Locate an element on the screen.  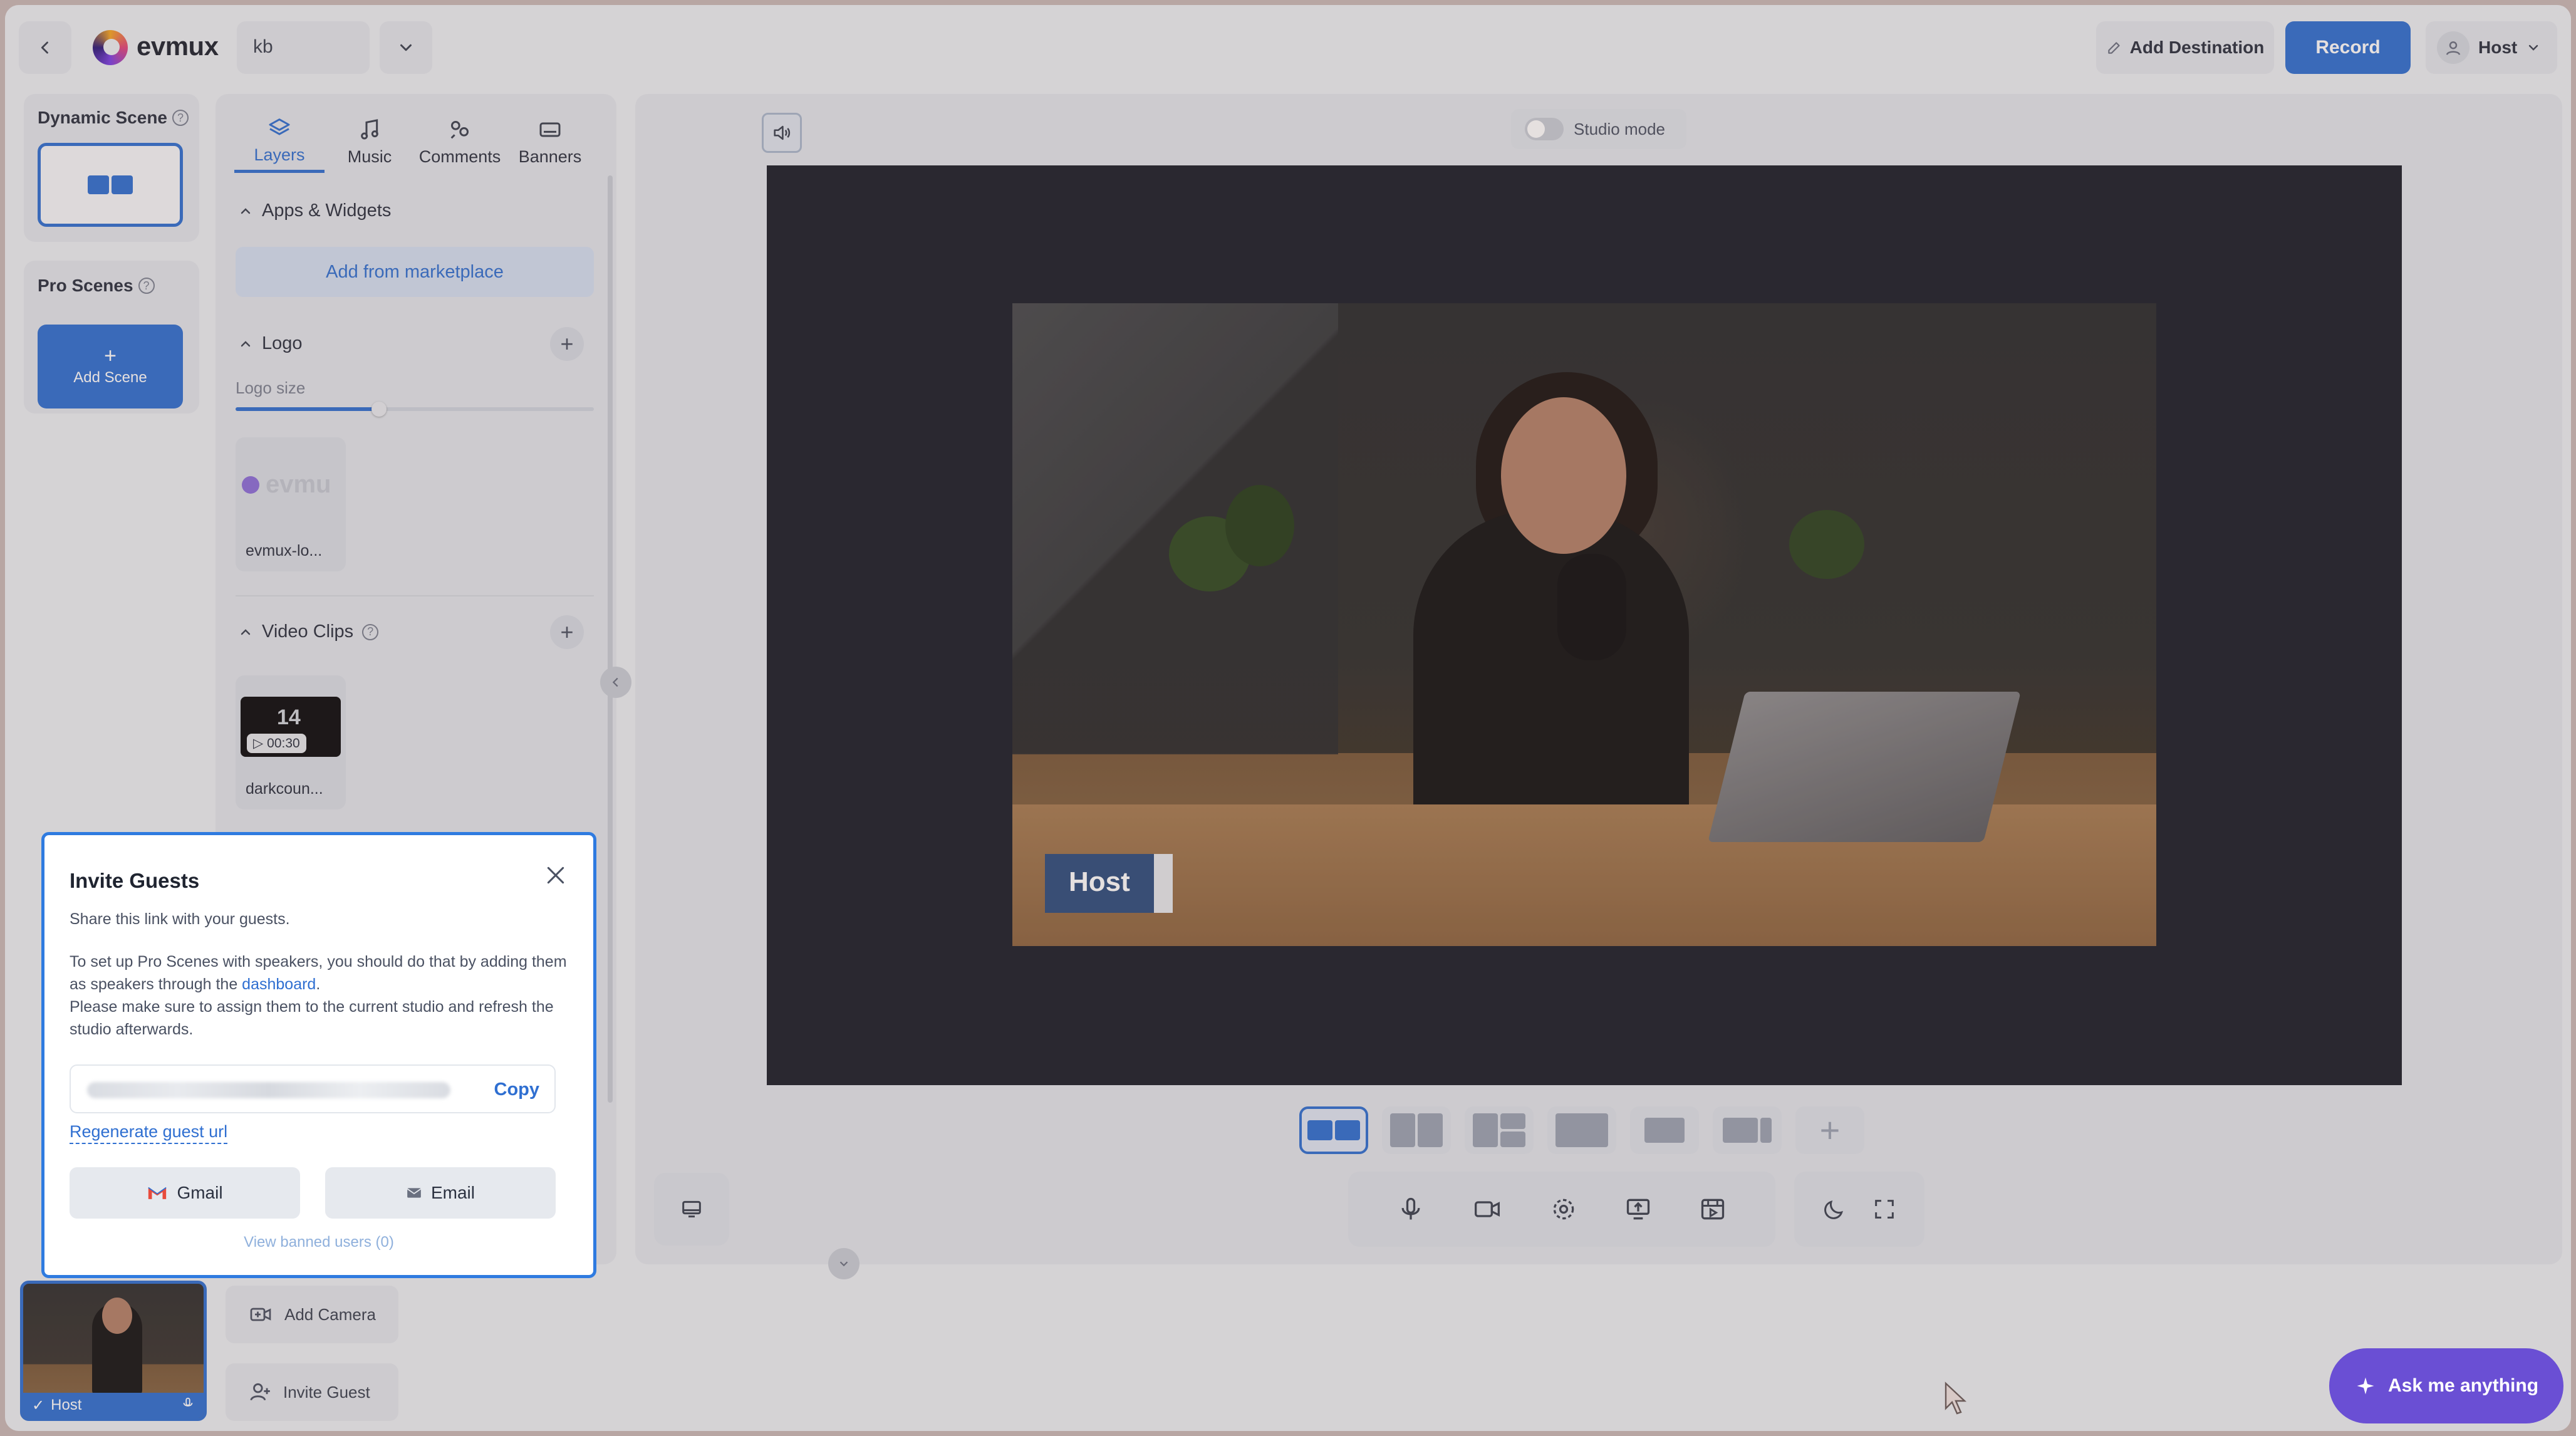
view-banned-users-link: View banned users (0) is located at coordinates (318, 1243).